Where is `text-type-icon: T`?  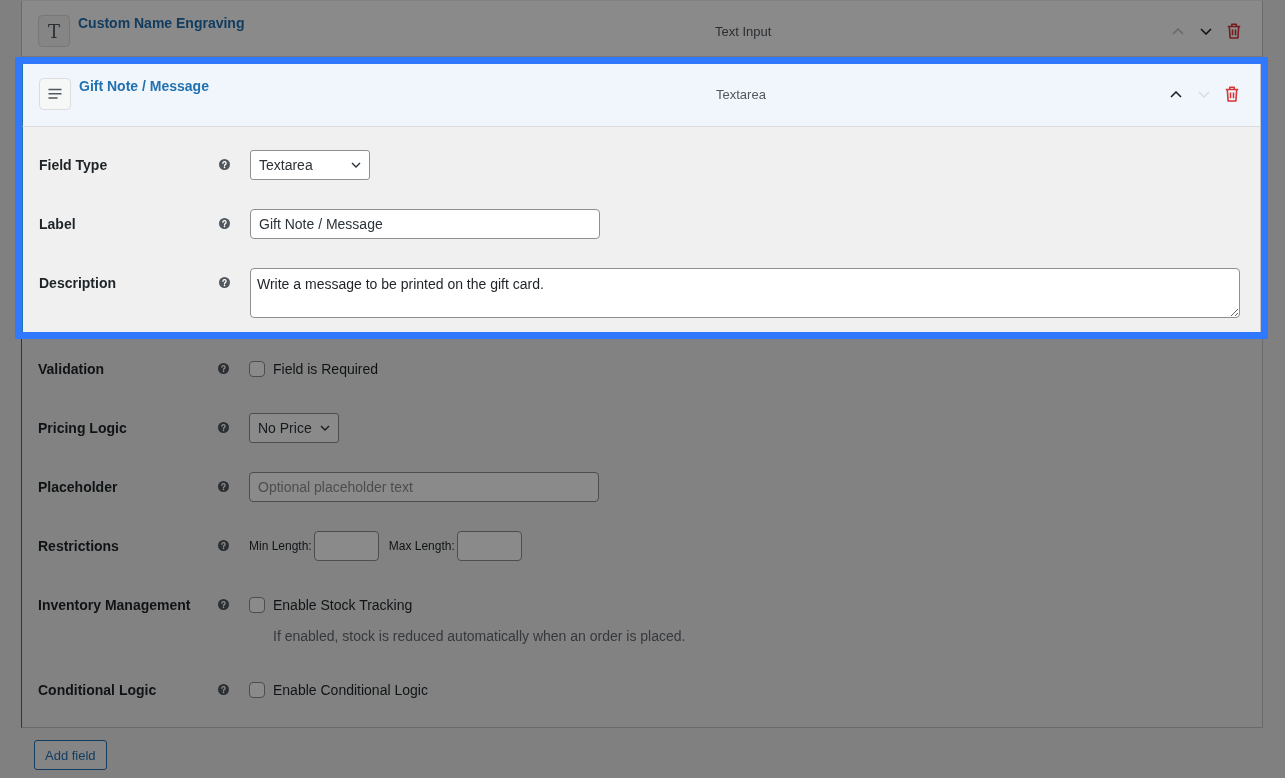
text-type-icon: T is located at coordinates (54, 31).